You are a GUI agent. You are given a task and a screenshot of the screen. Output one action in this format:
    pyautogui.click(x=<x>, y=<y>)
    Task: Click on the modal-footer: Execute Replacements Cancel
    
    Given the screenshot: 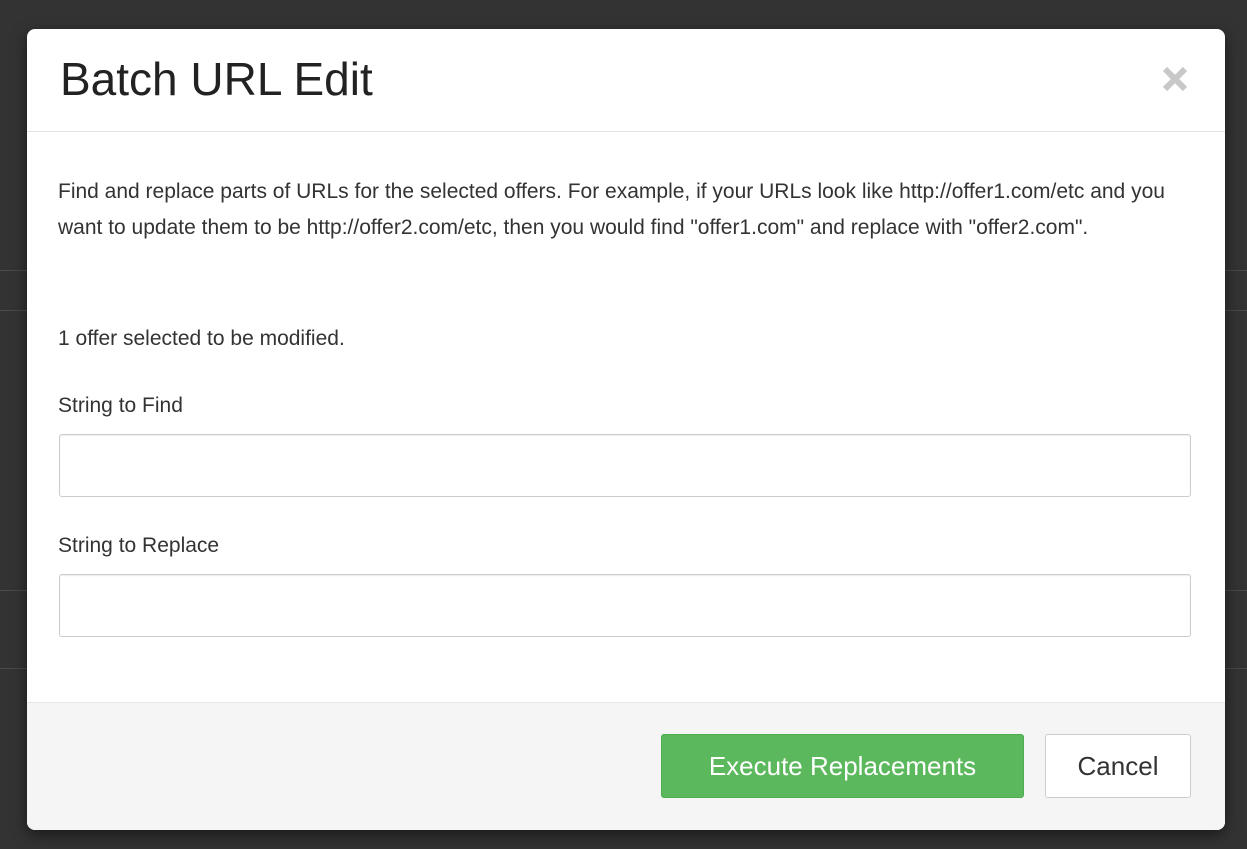 What is the action you would take?
    pyautogui.click(x=626, y=766)
    